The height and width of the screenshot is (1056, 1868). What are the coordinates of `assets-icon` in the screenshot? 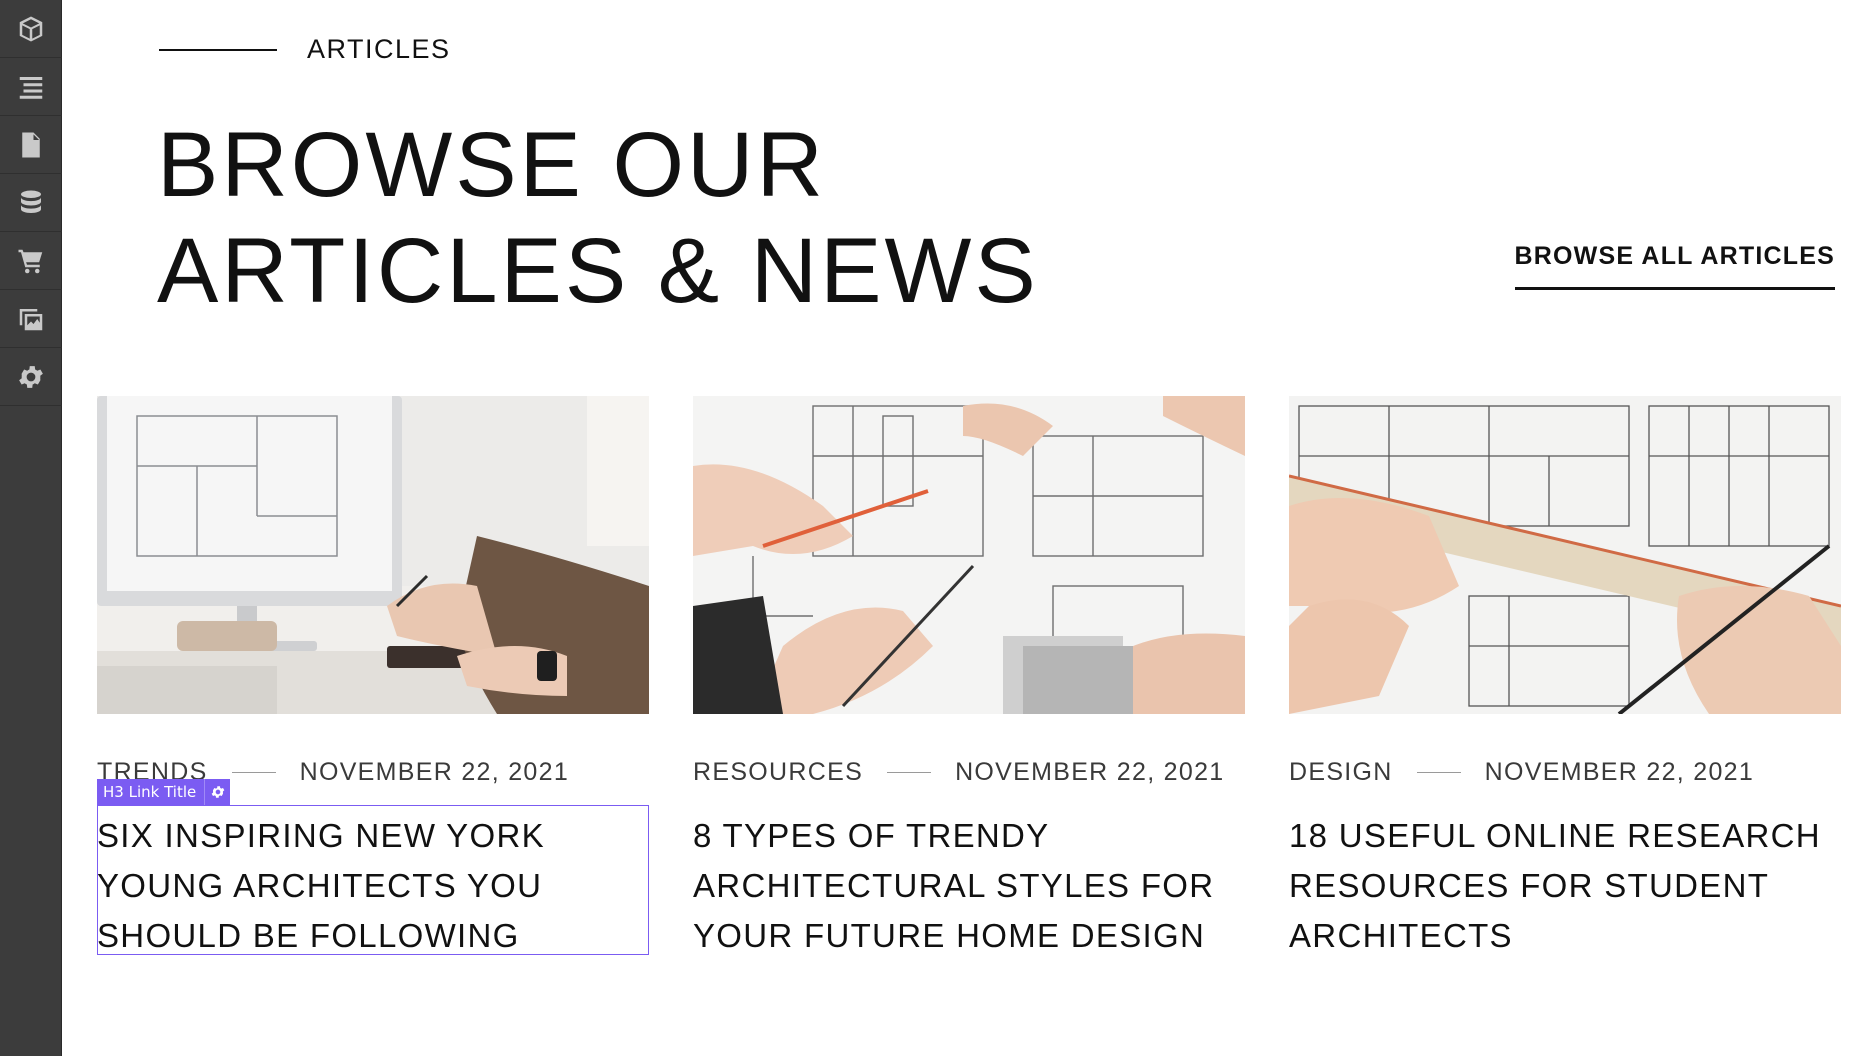 It's located at (31, 319).